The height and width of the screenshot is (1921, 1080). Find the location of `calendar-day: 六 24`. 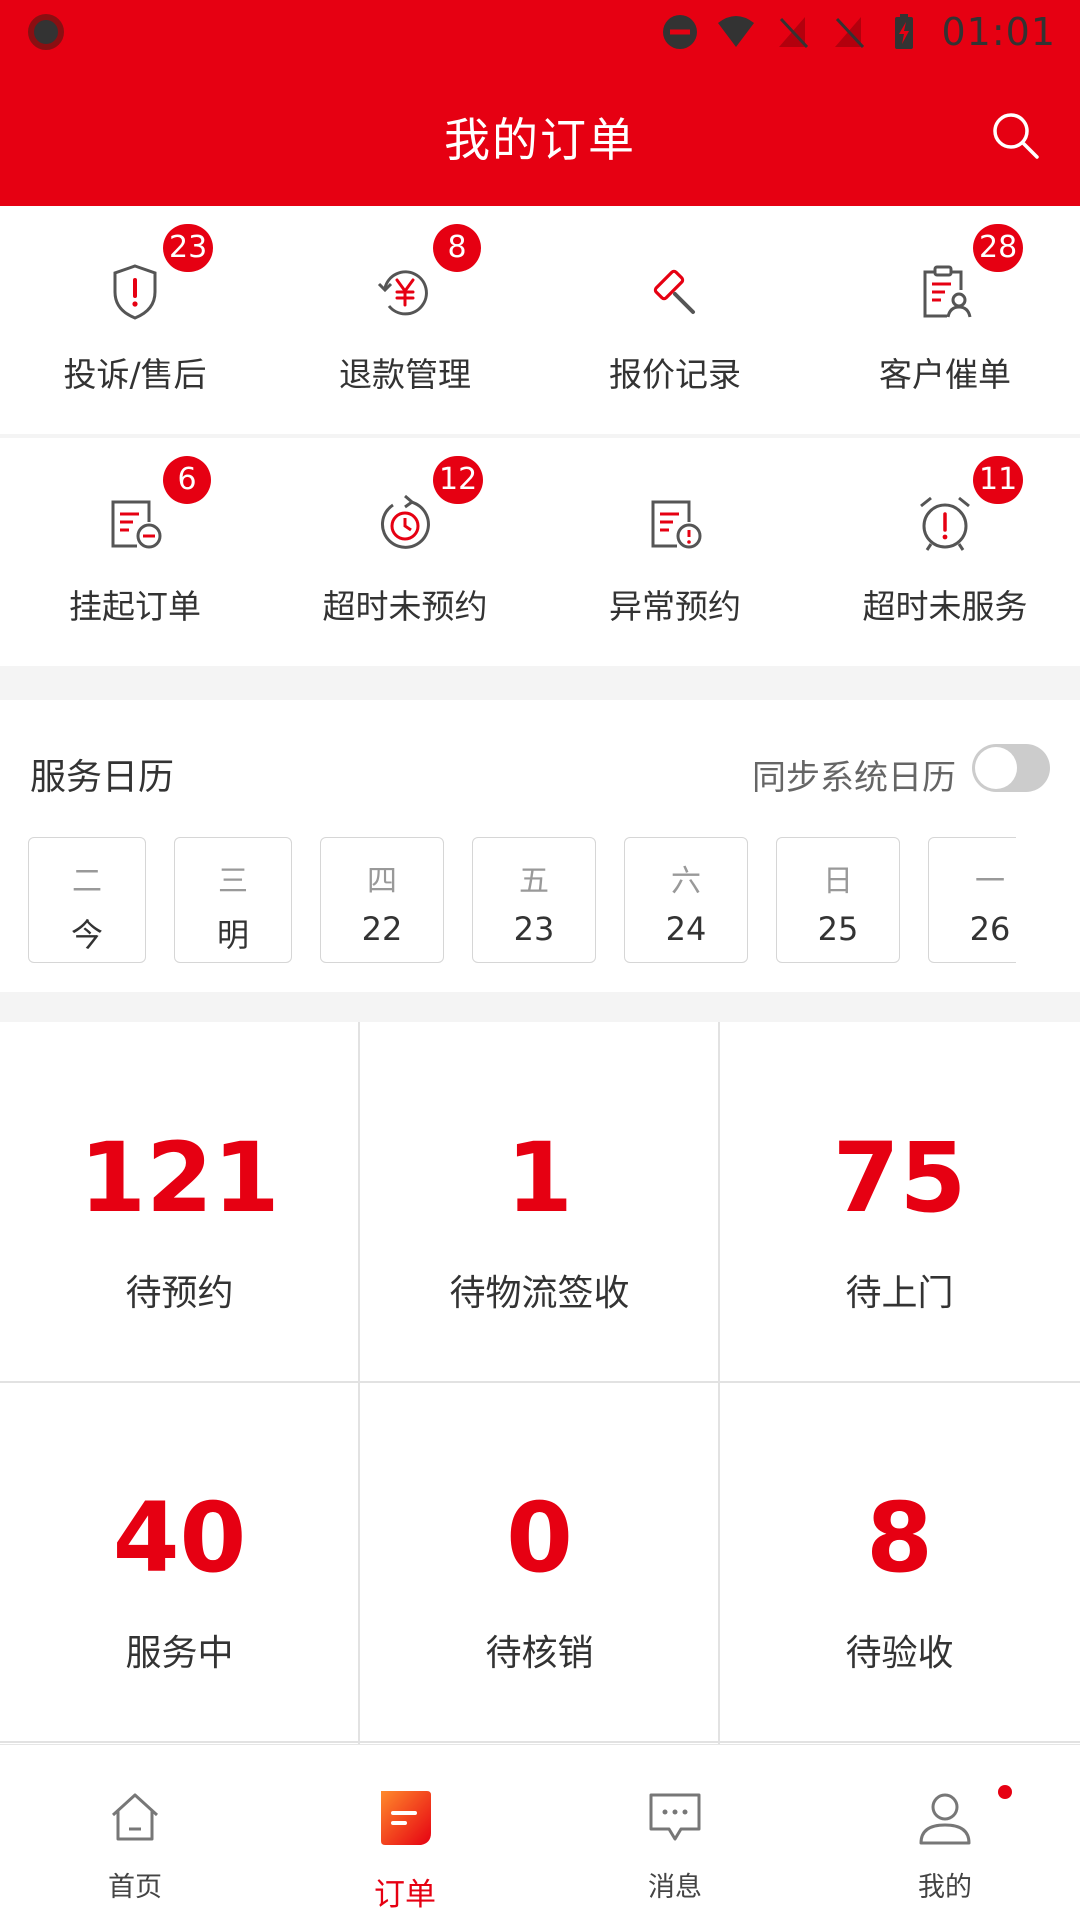

calendar-day: 六 24 is located at coordinates (686, 900).